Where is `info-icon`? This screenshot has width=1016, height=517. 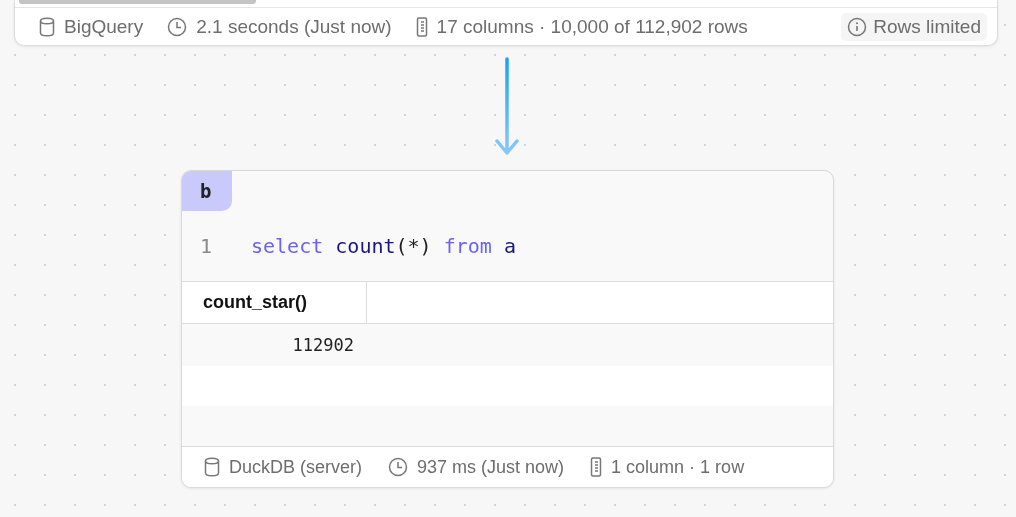 info-icon is located at coordinates (857, 26).